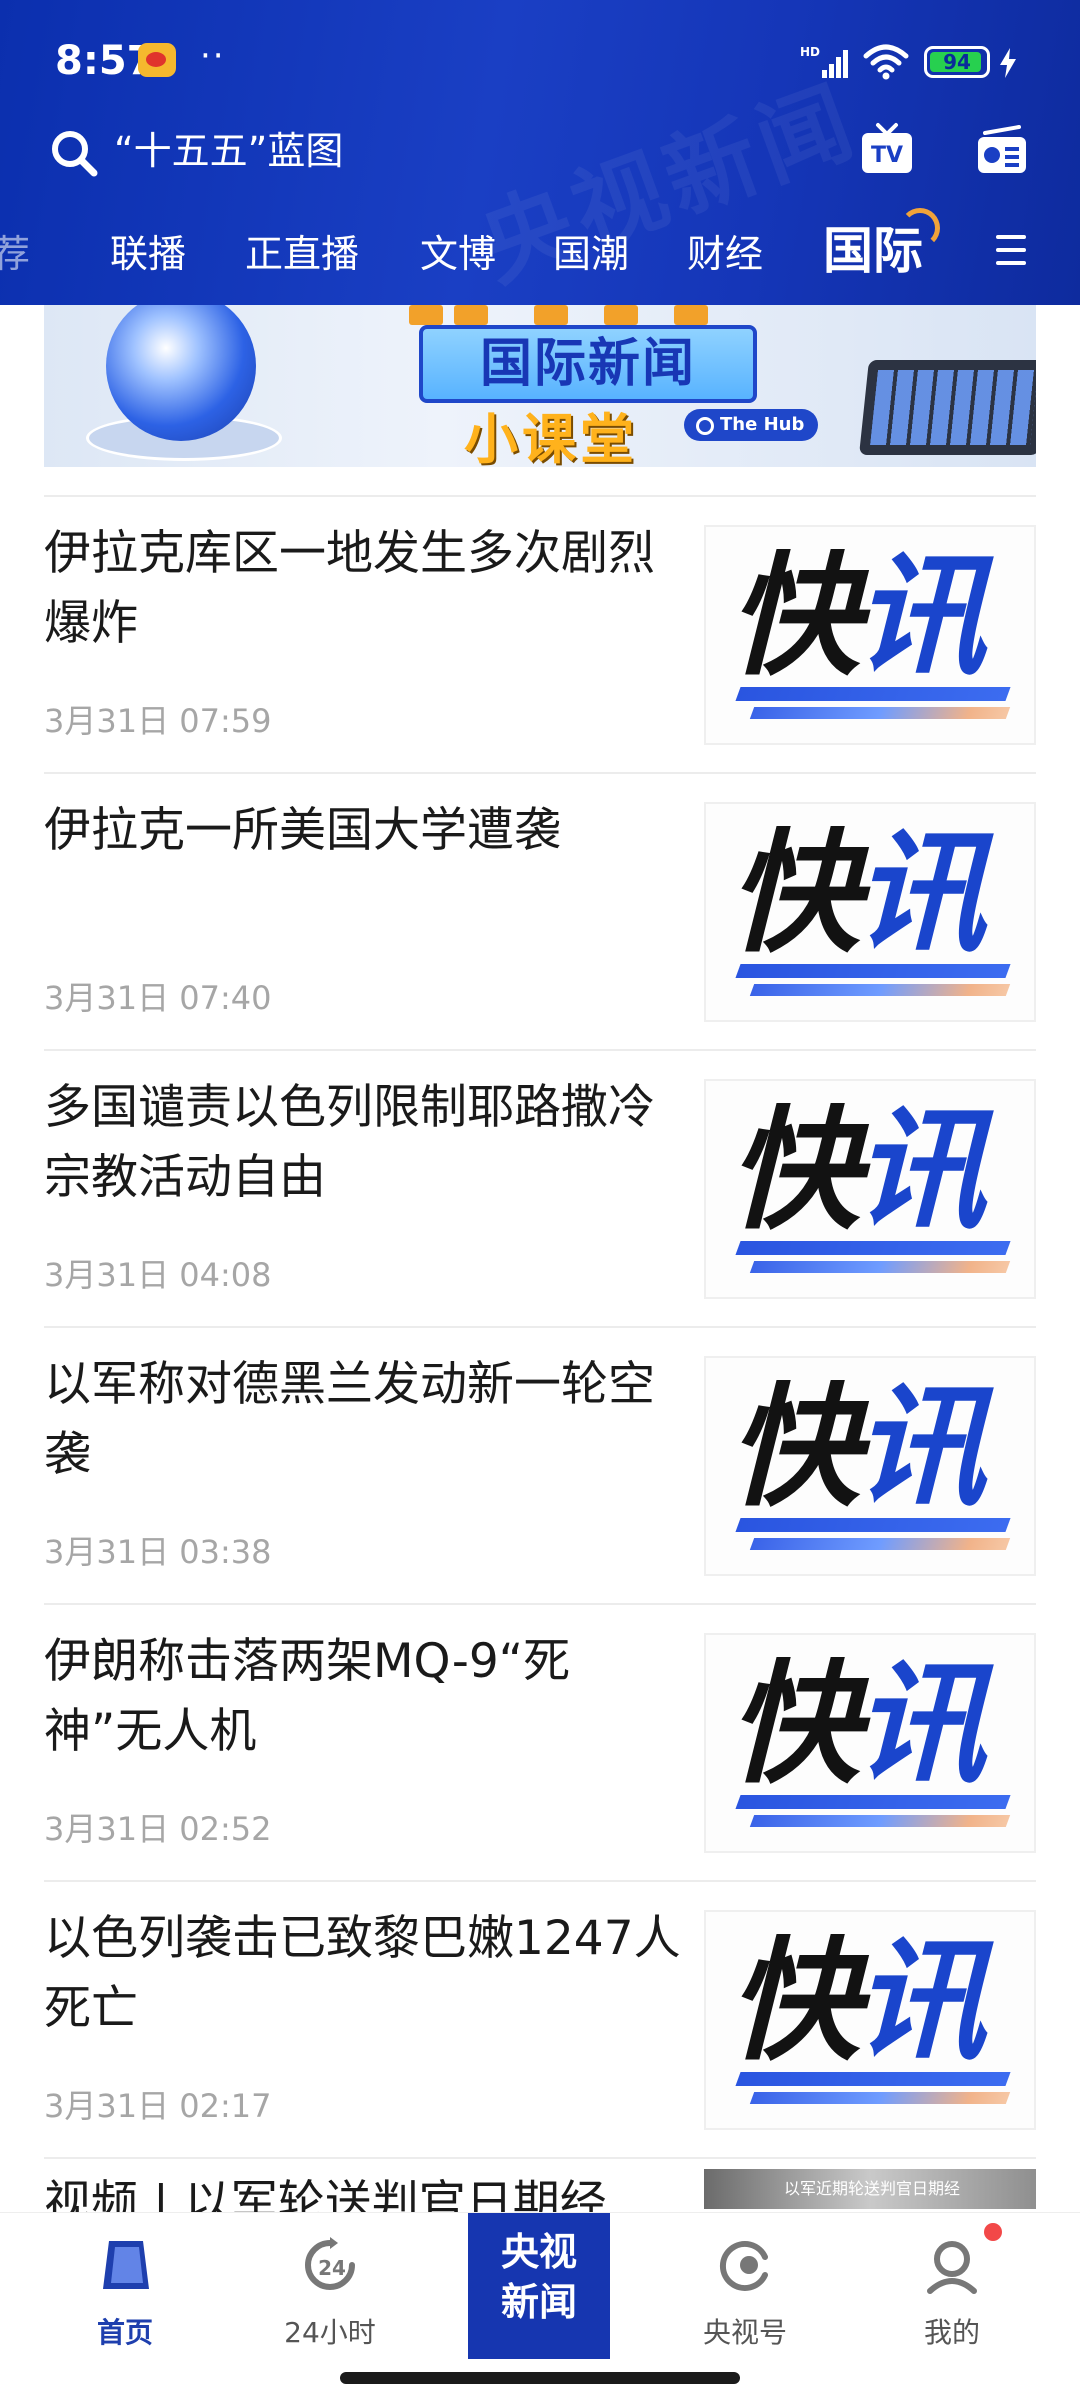 The height and width of the screenshot is (2401, 1080). Describe the element at coordinates (228, 151) in the screenshot. I see `search-hot-word: “十五五”蓝图` at that location.